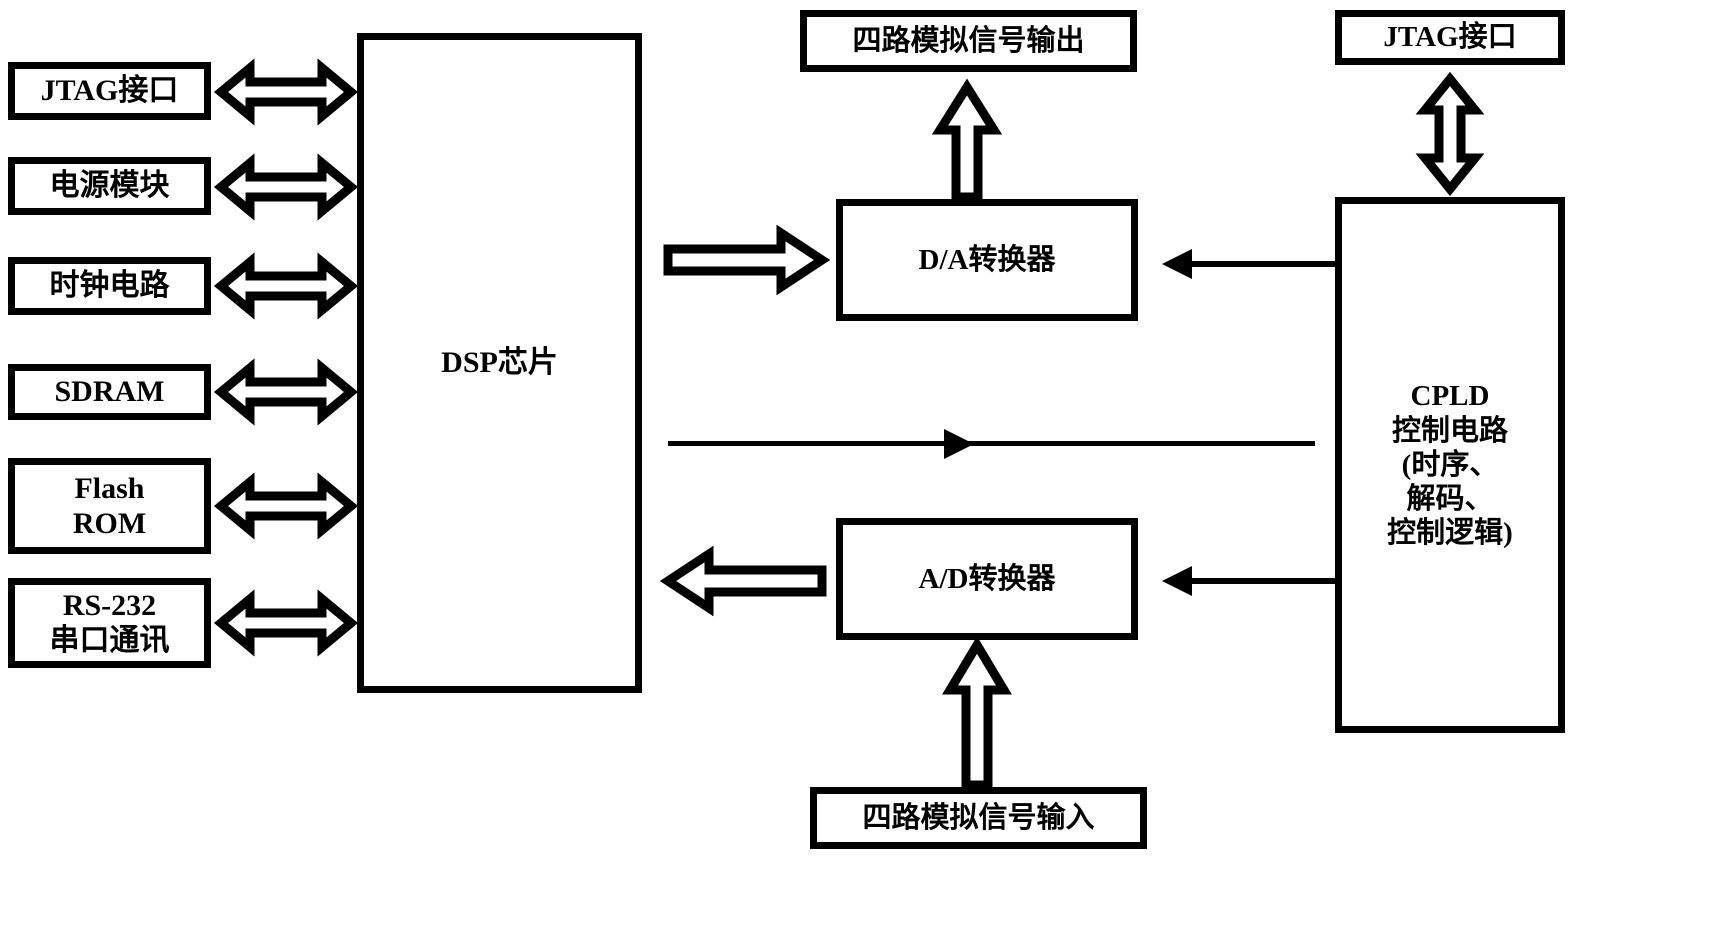 This screenshot has width=1722, height=939. What do you see at coordinates (1450, 37) in the screenshot?
I see `module-box-jtag-right: JTAG接口` at bounding box center [1450, 37].